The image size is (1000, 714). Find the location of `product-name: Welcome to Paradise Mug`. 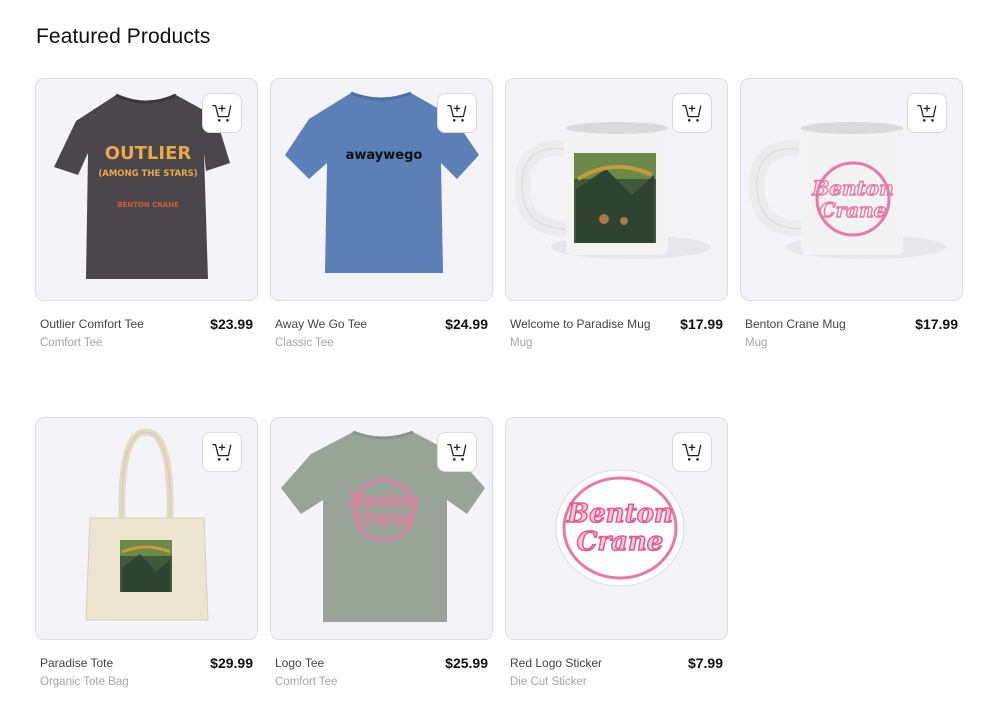

product-name: Welcome to Paradise Mug is located at coordinates (580, 324).